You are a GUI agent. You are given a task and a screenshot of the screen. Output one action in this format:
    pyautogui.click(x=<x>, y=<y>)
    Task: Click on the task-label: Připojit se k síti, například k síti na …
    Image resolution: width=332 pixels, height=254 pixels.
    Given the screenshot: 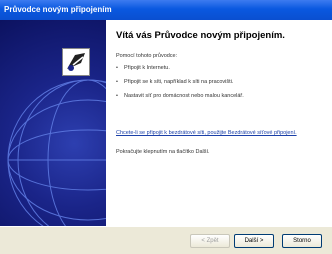 What is the action you would take?
    pyautogui.click(x=179, y=82)
    